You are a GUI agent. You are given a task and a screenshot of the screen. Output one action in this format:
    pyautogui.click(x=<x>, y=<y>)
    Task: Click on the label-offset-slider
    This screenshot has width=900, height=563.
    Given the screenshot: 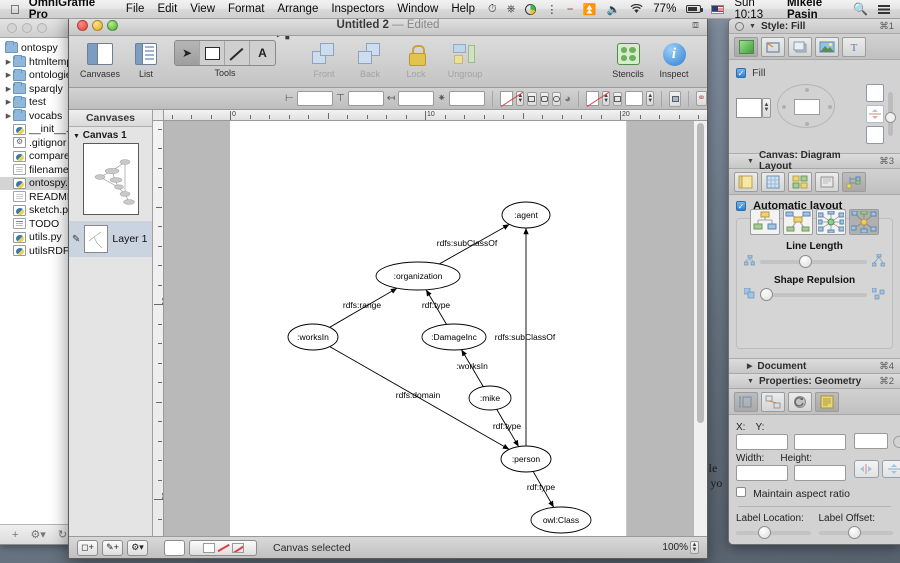 What is the action you would take?
    pyautogui.click(x=855, y=532)
    